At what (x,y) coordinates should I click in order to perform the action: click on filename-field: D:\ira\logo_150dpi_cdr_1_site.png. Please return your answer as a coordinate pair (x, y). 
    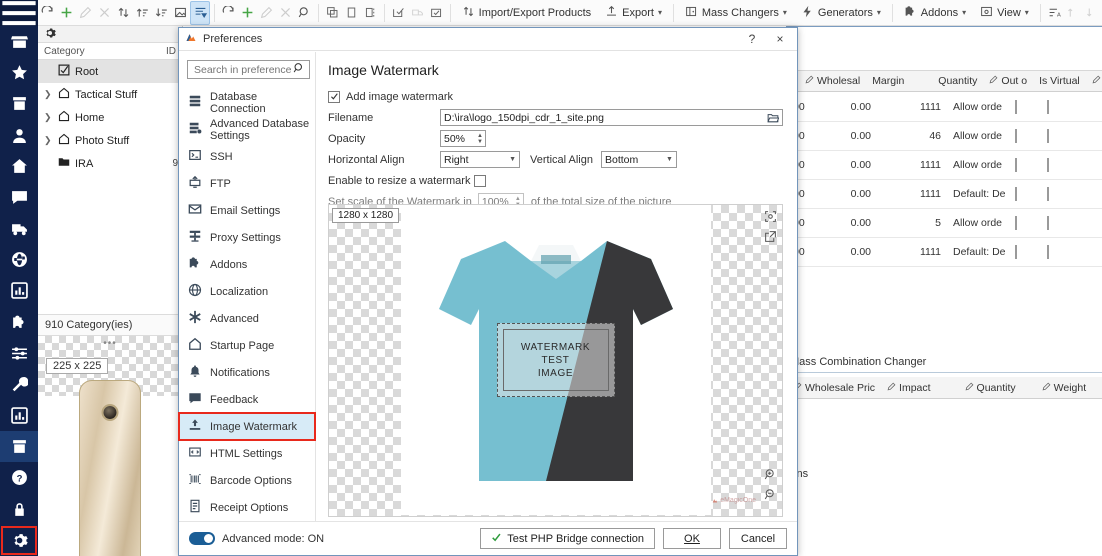
    Looking at the image, I should click on (611, 117).